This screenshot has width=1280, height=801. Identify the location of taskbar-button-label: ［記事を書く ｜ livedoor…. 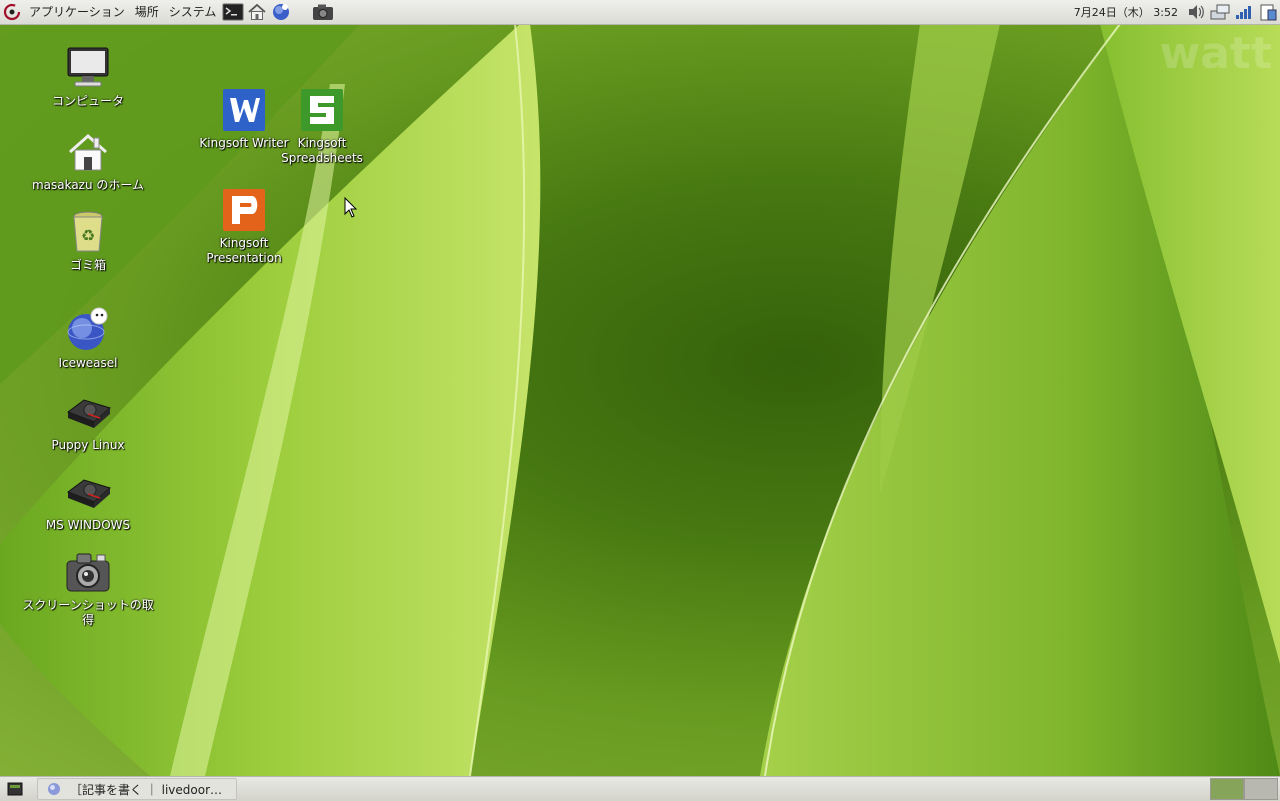
(146, 789).